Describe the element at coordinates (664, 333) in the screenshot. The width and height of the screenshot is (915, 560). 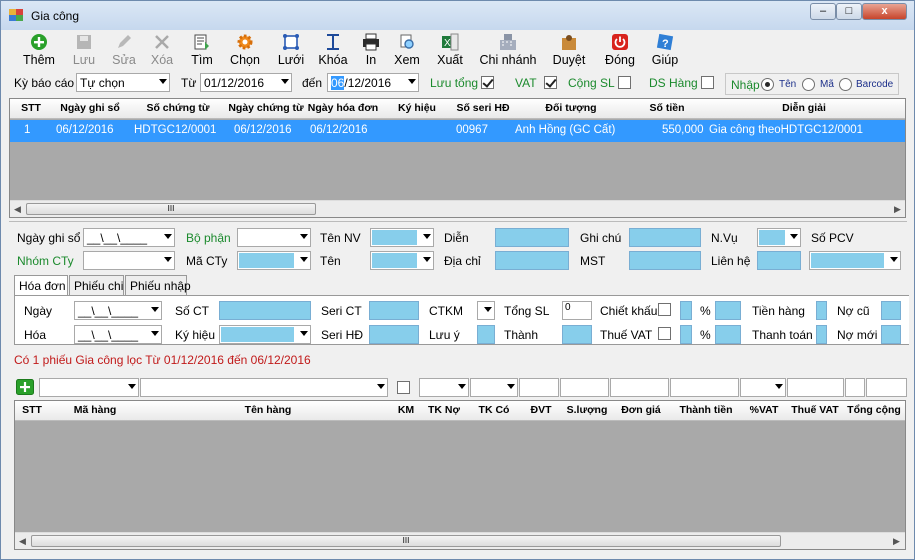
I see `thue-vat-checkbox` at that location.